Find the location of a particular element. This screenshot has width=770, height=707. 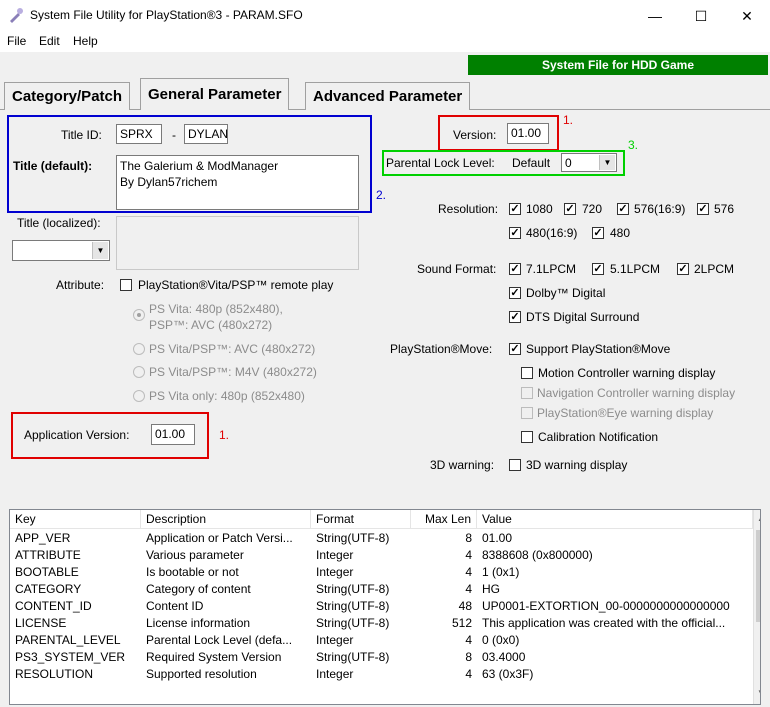

cell-key: PARENTAL_LEVEL is located at coordinates (68, 640).